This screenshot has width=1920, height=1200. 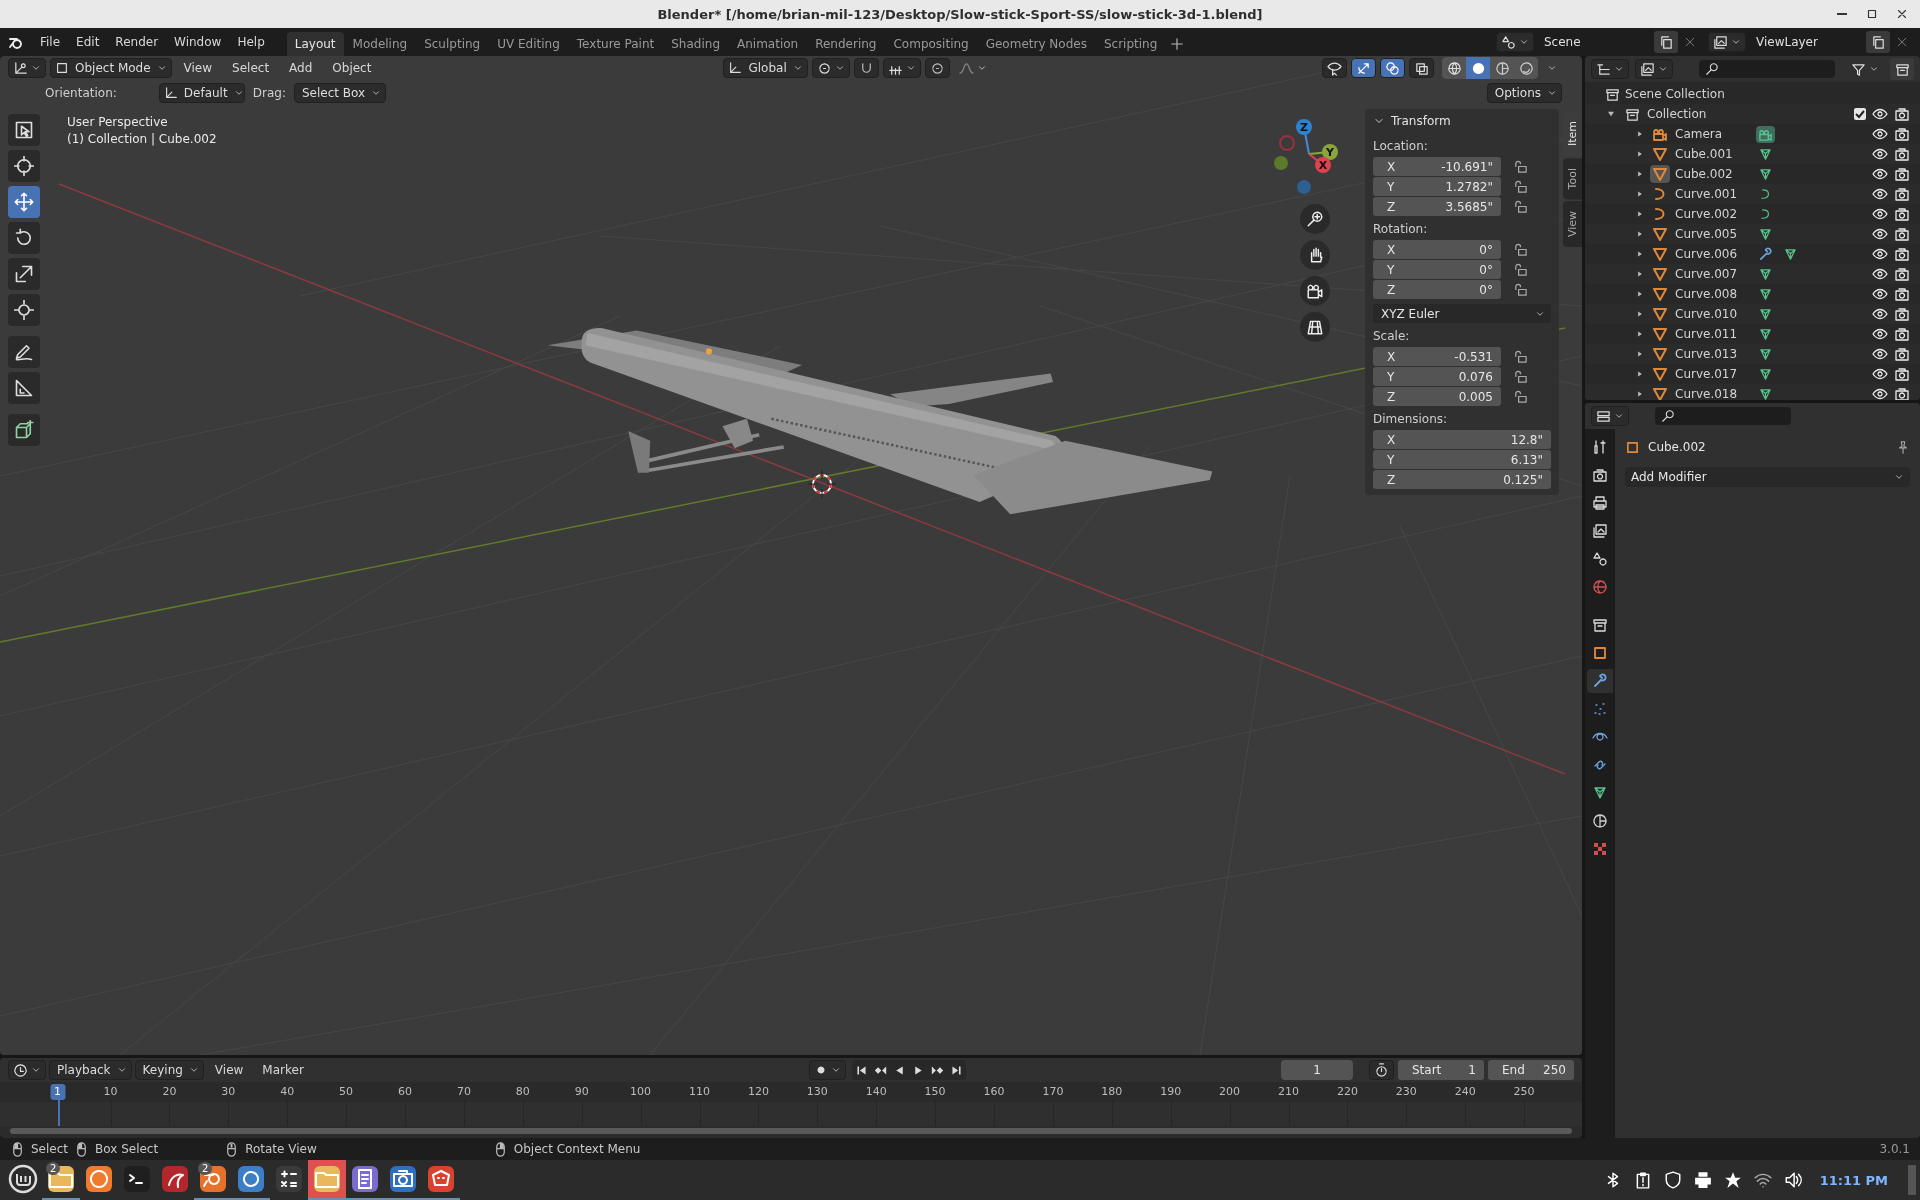 What do you see at coordinates (615, 44) in the screenshot?
I see `workspace-tab: Texture Paint` at bounding box center [615, 44].